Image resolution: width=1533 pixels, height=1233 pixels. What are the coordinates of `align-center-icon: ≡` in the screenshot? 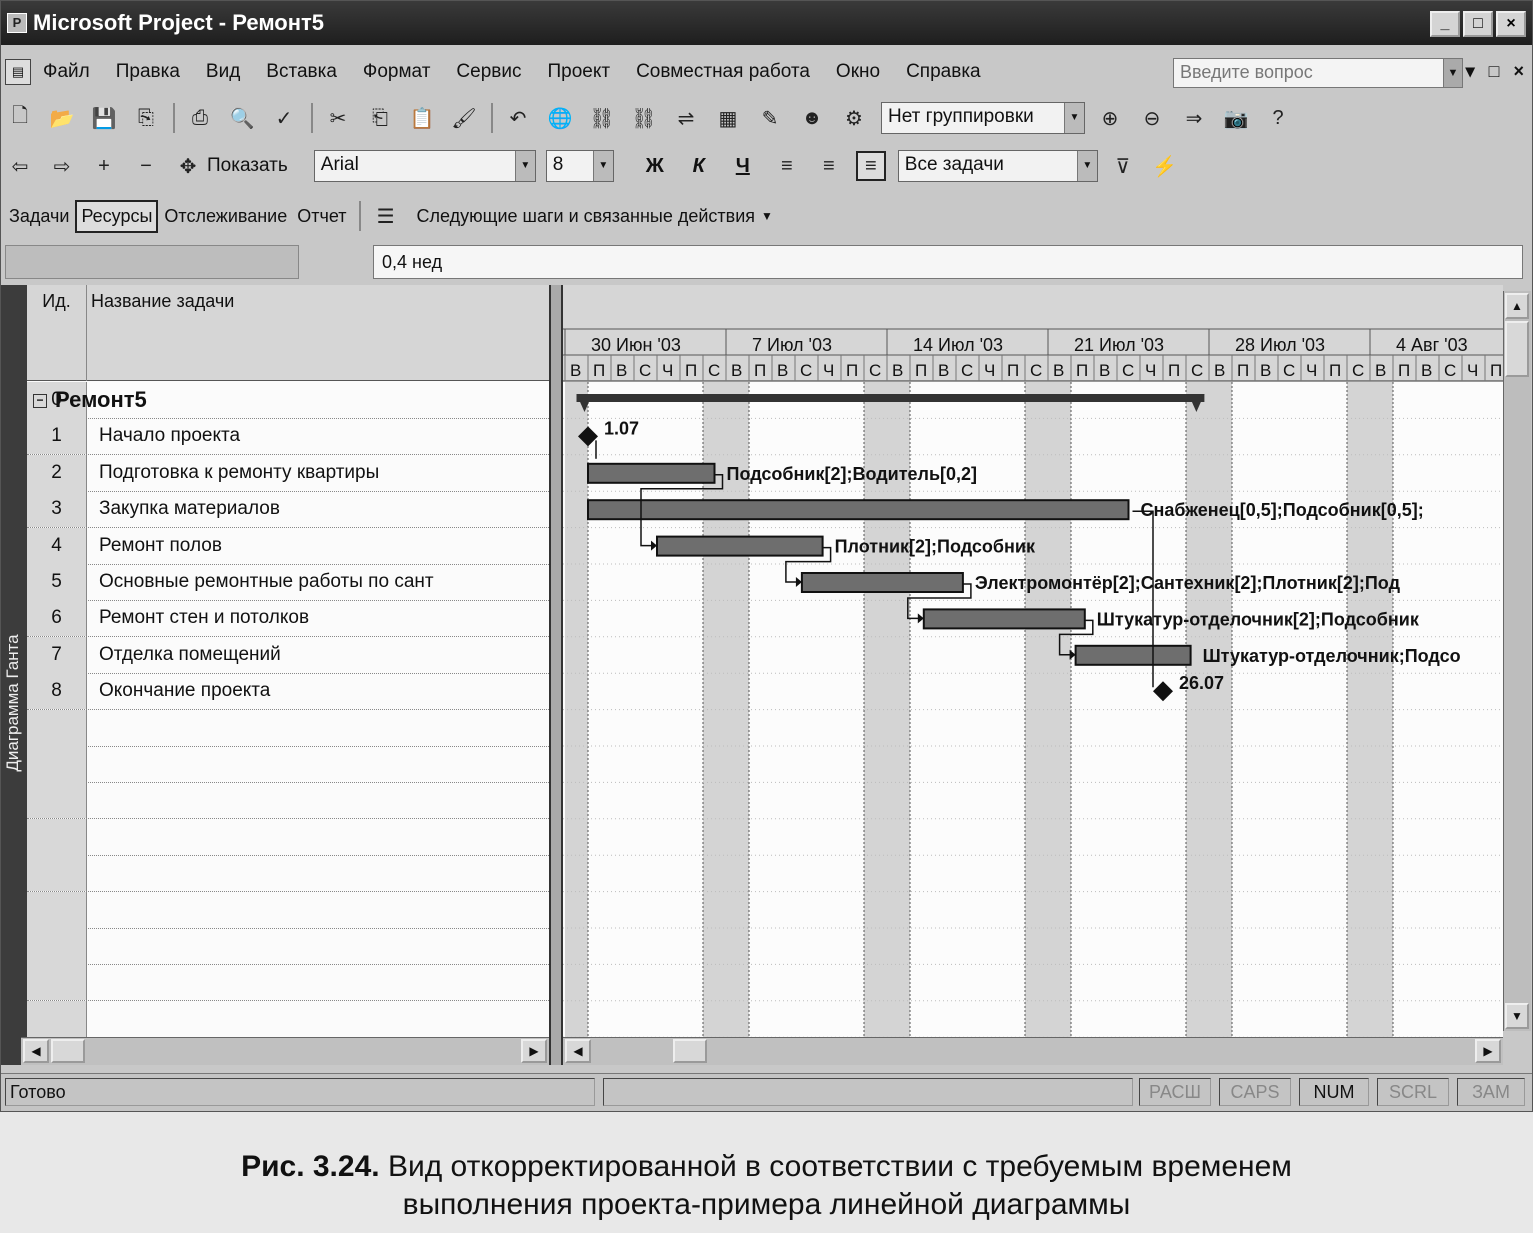 It's located at (829, 166).